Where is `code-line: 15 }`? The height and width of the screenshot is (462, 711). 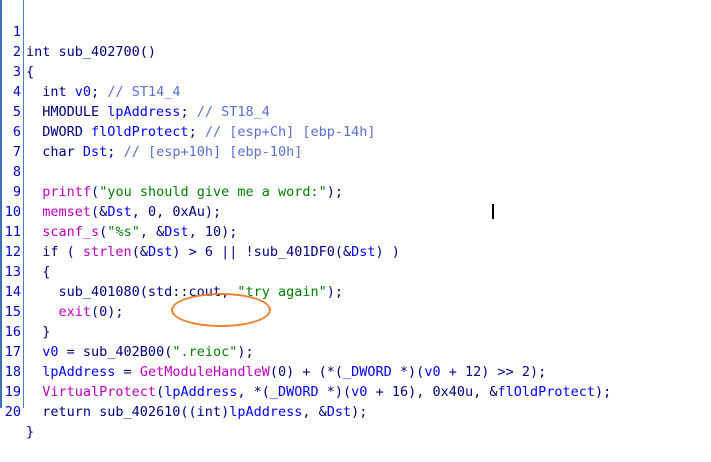 code-line: 15 } is located at coordinates (356, 311).